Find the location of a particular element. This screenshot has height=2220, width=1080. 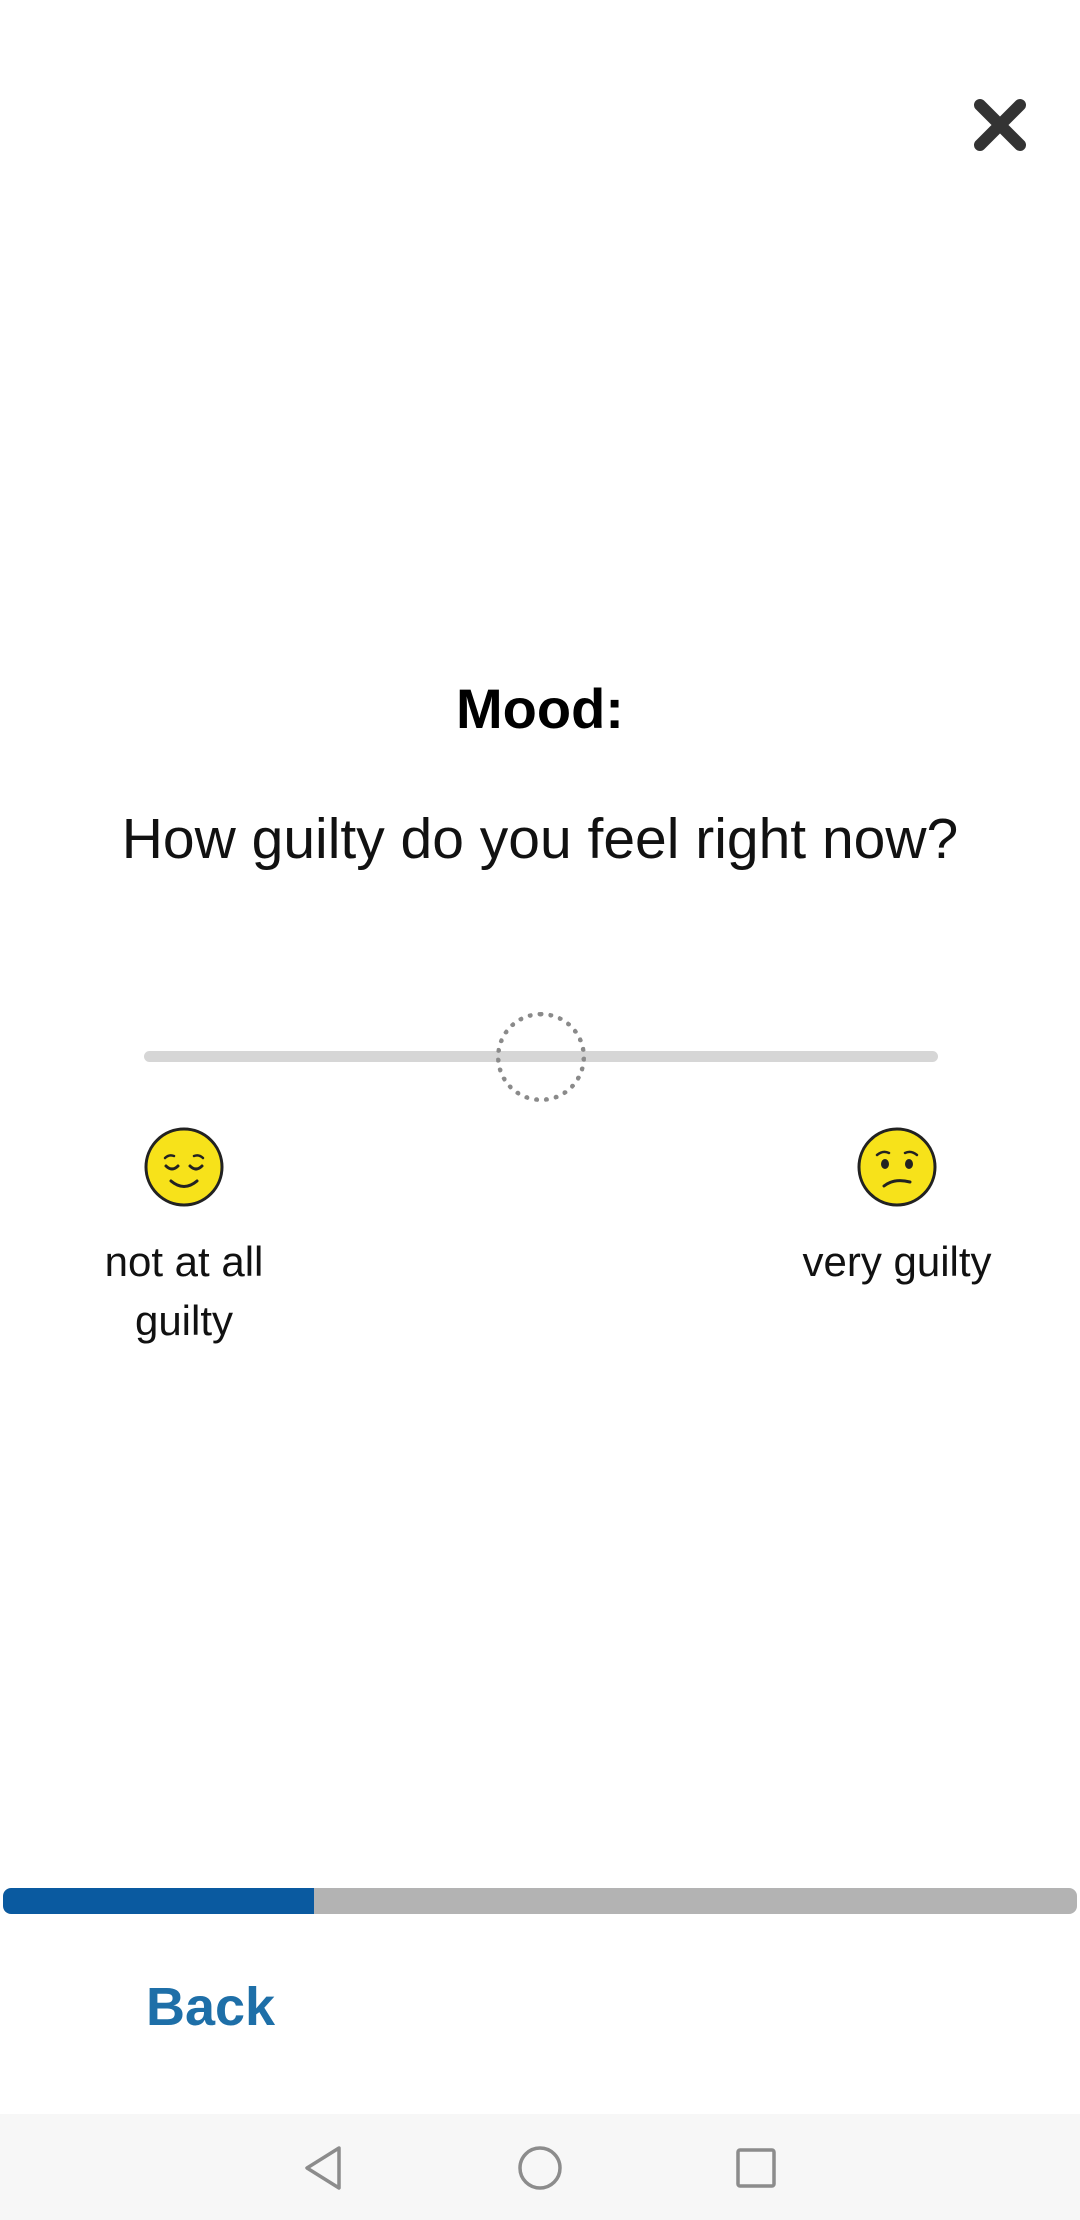

system-navigation-bar is located at coordinates (540, 2167).